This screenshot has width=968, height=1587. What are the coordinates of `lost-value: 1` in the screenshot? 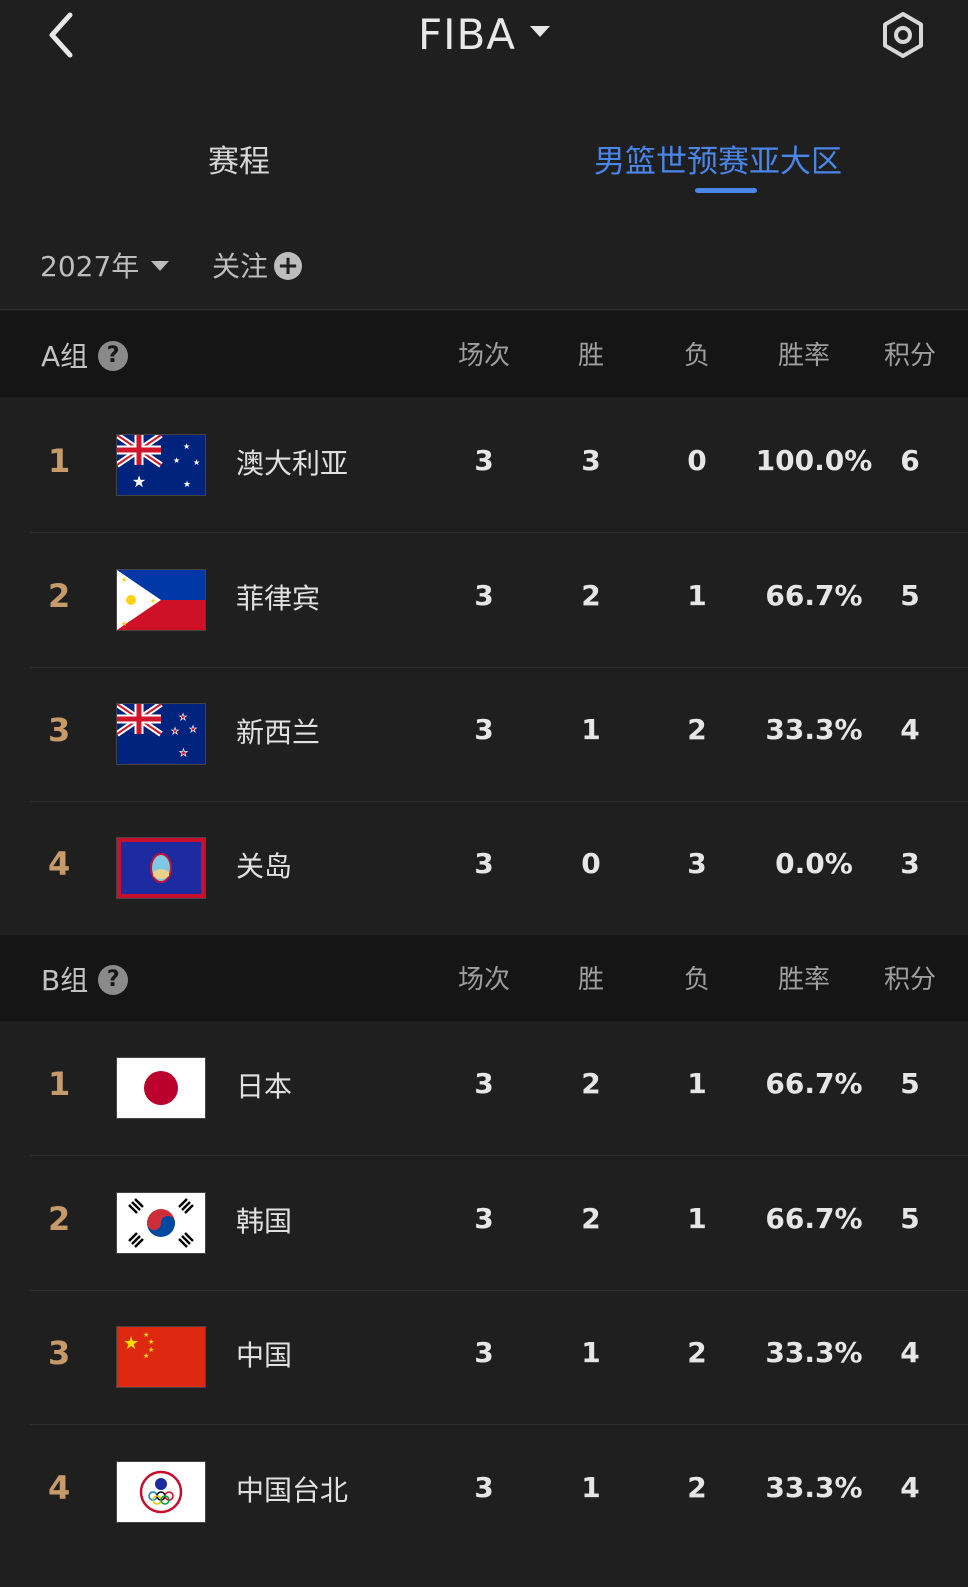 It's located at (697, 1083).